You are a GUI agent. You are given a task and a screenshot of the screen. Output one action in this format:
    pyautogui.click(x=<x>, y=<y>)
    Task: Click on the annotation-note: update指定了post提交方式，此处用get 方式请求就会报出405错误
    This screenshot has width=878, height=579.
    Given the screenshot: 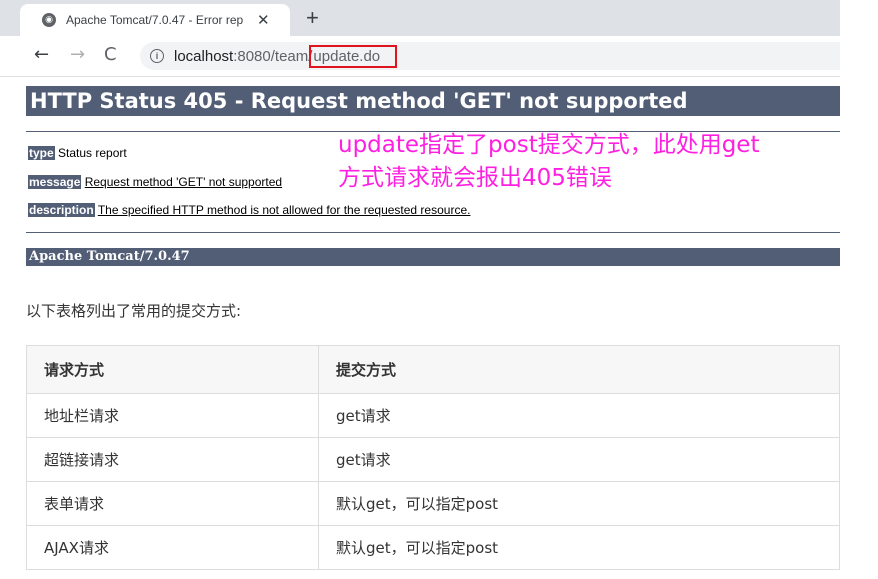 What is the action you would take?
    pyautogui.click(x=548, y=162)
    